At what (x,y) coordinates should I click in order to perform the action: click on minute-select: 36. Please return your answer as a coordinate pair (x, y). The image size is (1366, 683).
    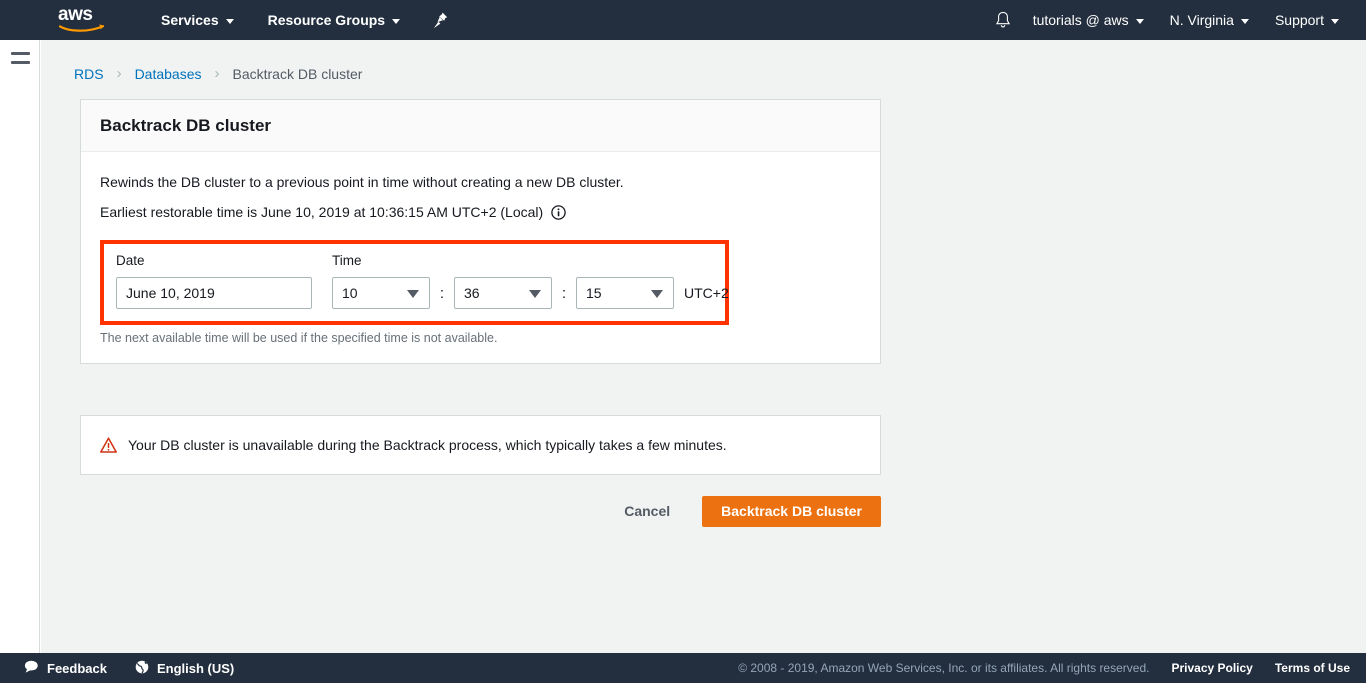
    Looking at the image, I should click on (503, 293).